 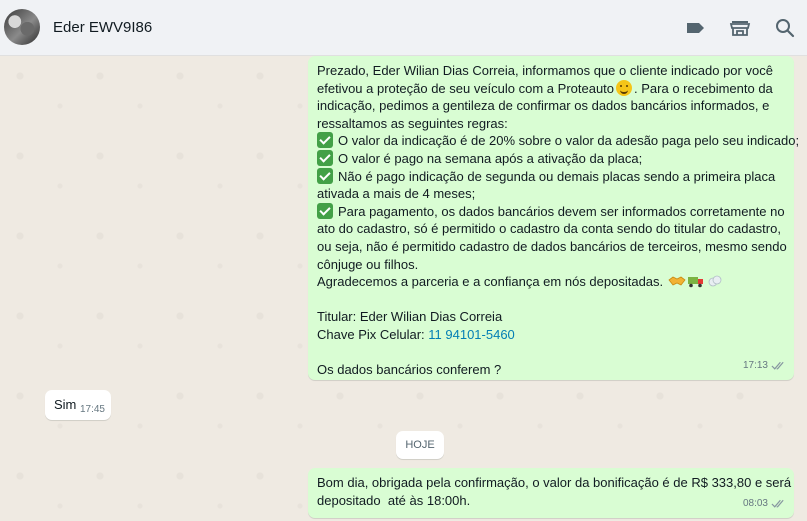 What do you see at coordinates (715, 281) in the screenshot?
I see `dash-cloud-emoji-icon` at bounding box center [715, 281].